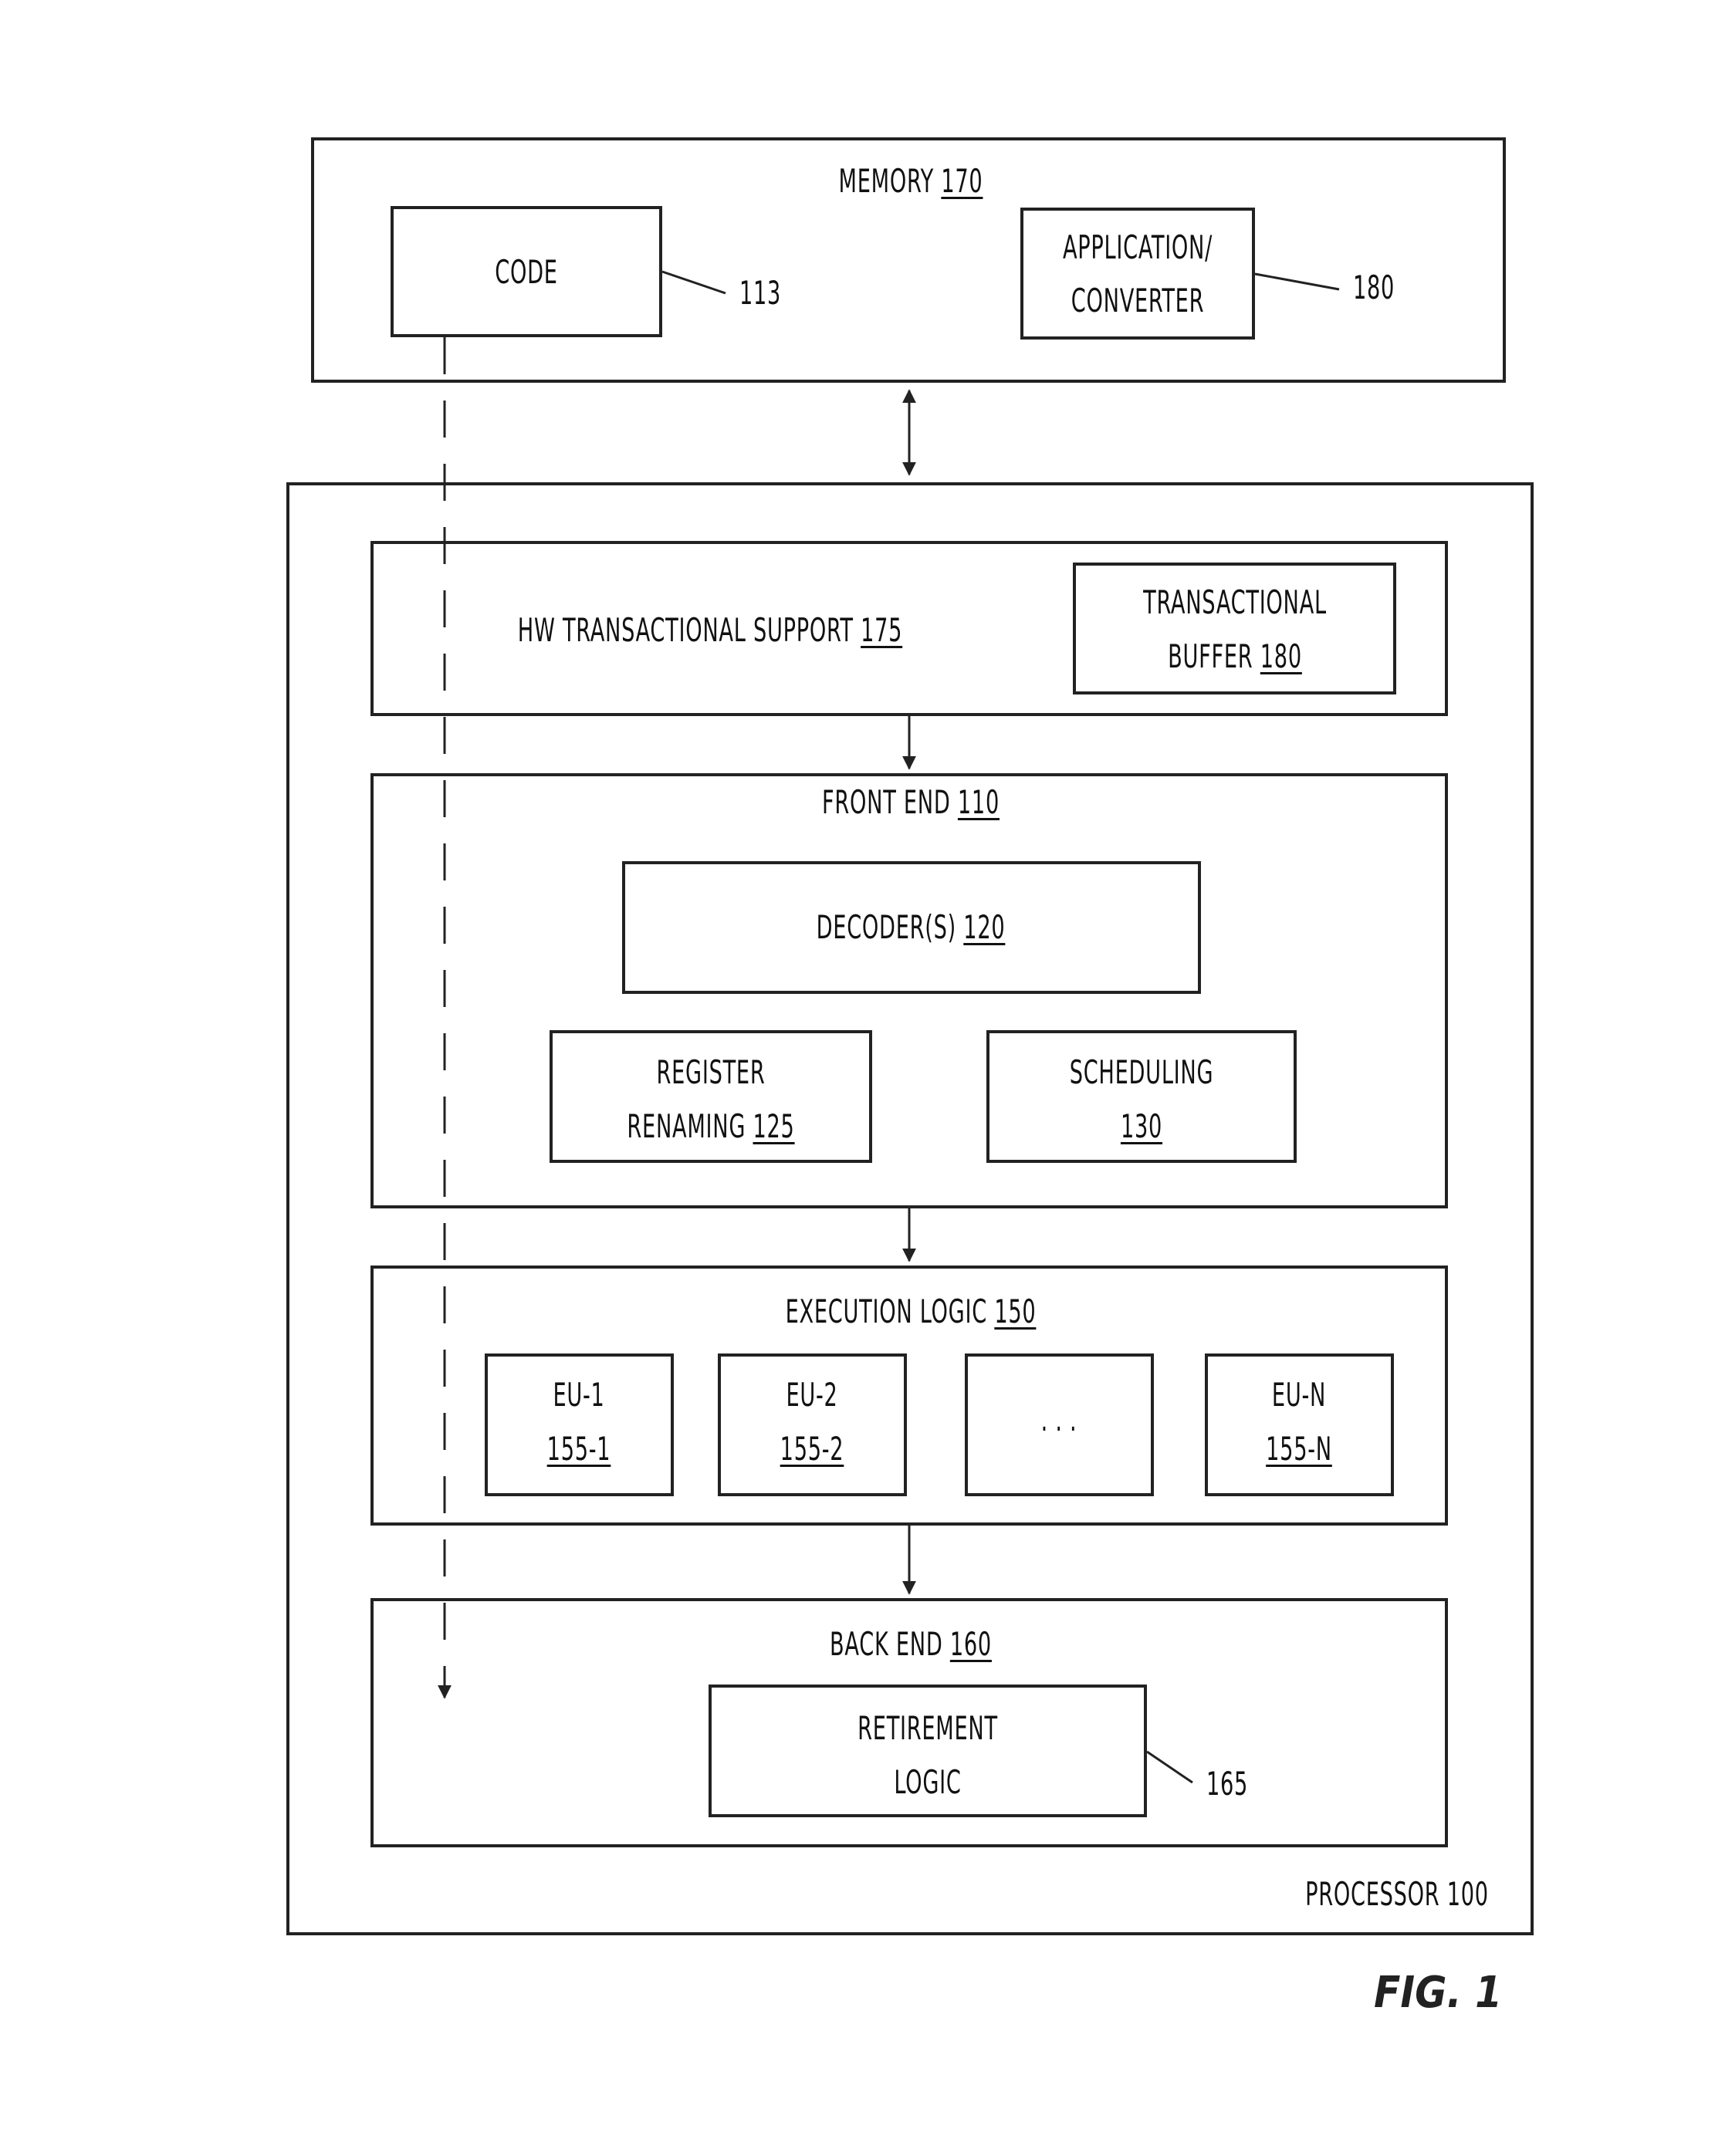 This screenshot has height=2156, width=1715. I want to click on application-callout-leader, so click(1297, 281).